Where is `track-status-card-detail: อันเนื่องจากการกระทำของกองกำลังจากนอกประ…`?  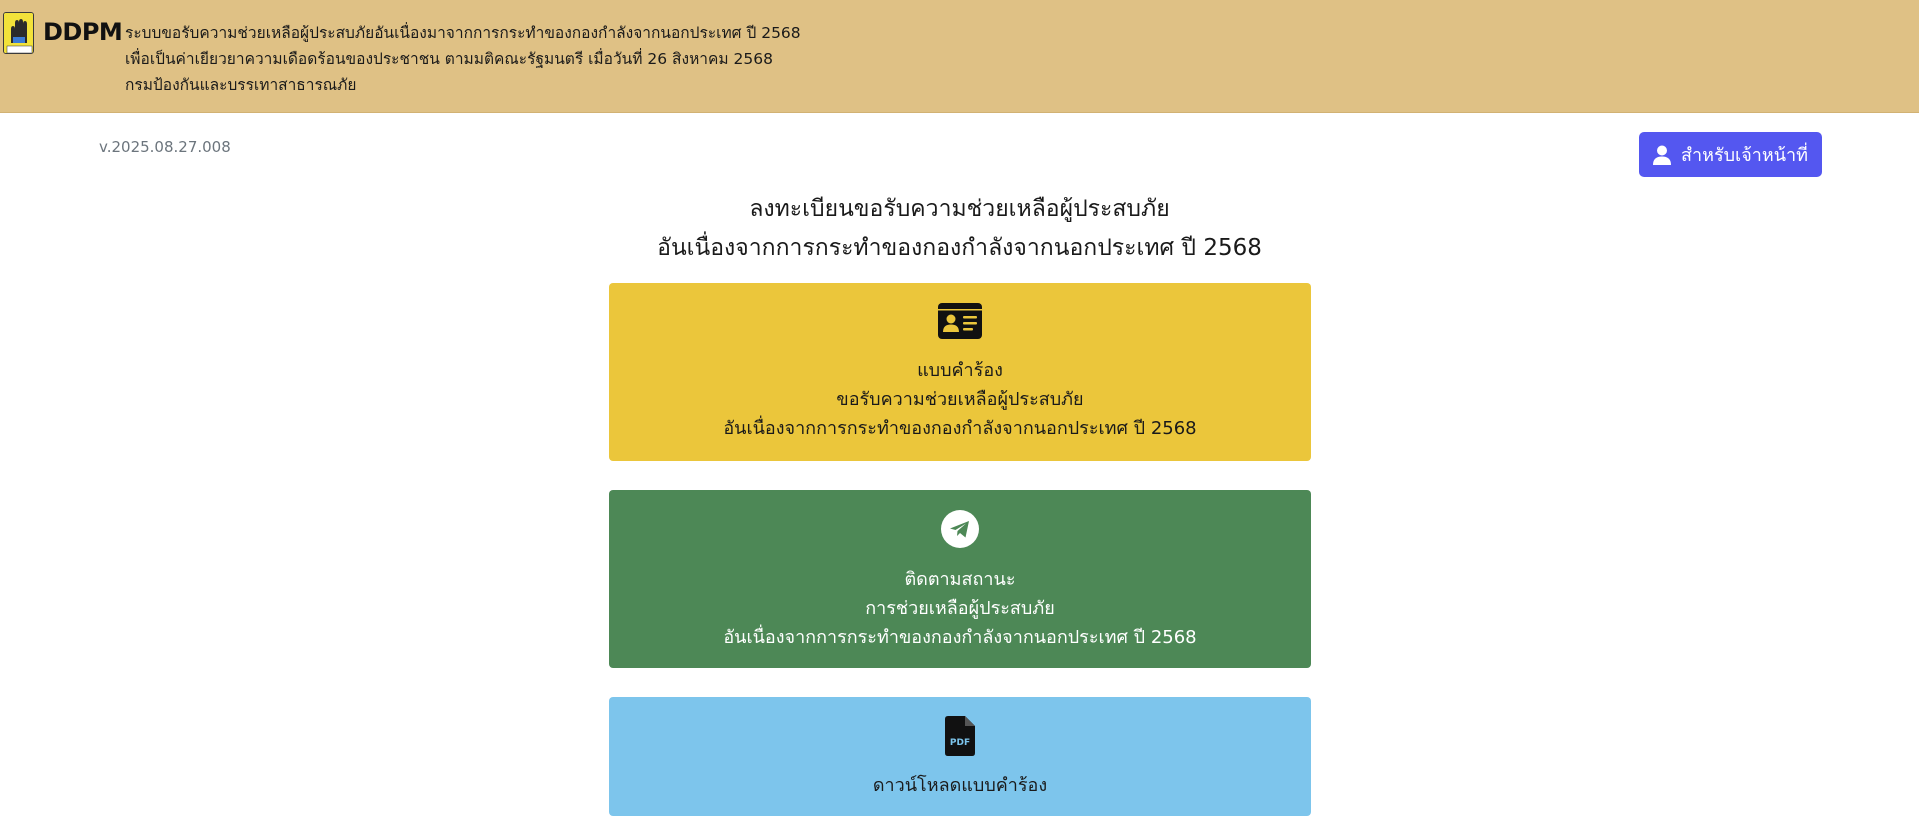
track-status-card-detail: อันเนื่องจากการกระทำของกองกำลังจากนอกประ… is located at coordinates (960, 637).